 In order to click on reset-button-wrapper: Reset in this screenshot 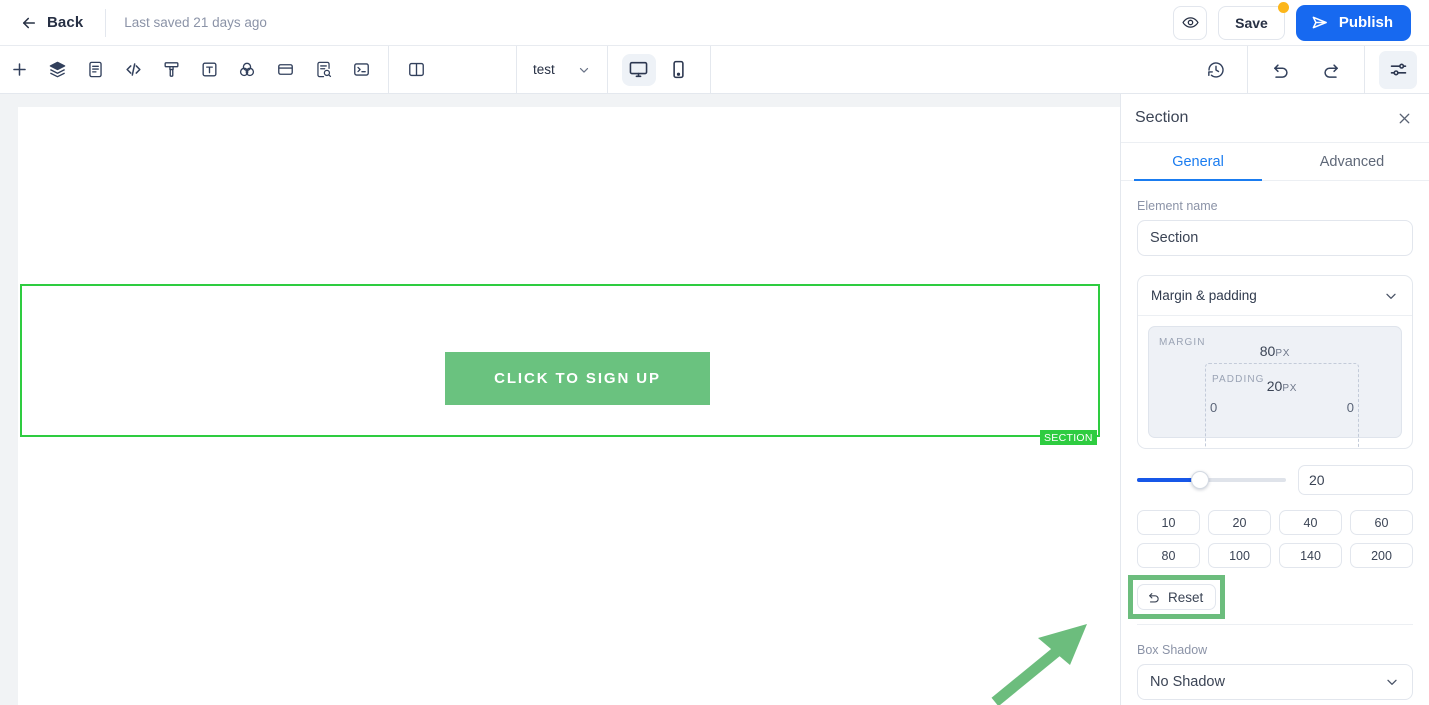, I will do `click(1177, 597)`.